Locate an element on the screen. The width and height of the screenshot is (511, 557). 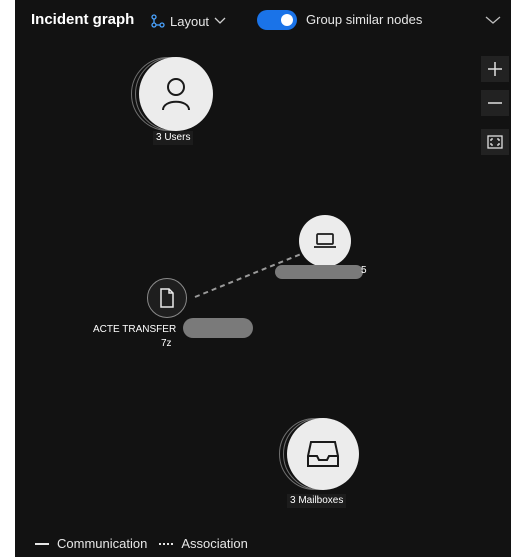
redacted-hostname is located at coordinates (319, 272).